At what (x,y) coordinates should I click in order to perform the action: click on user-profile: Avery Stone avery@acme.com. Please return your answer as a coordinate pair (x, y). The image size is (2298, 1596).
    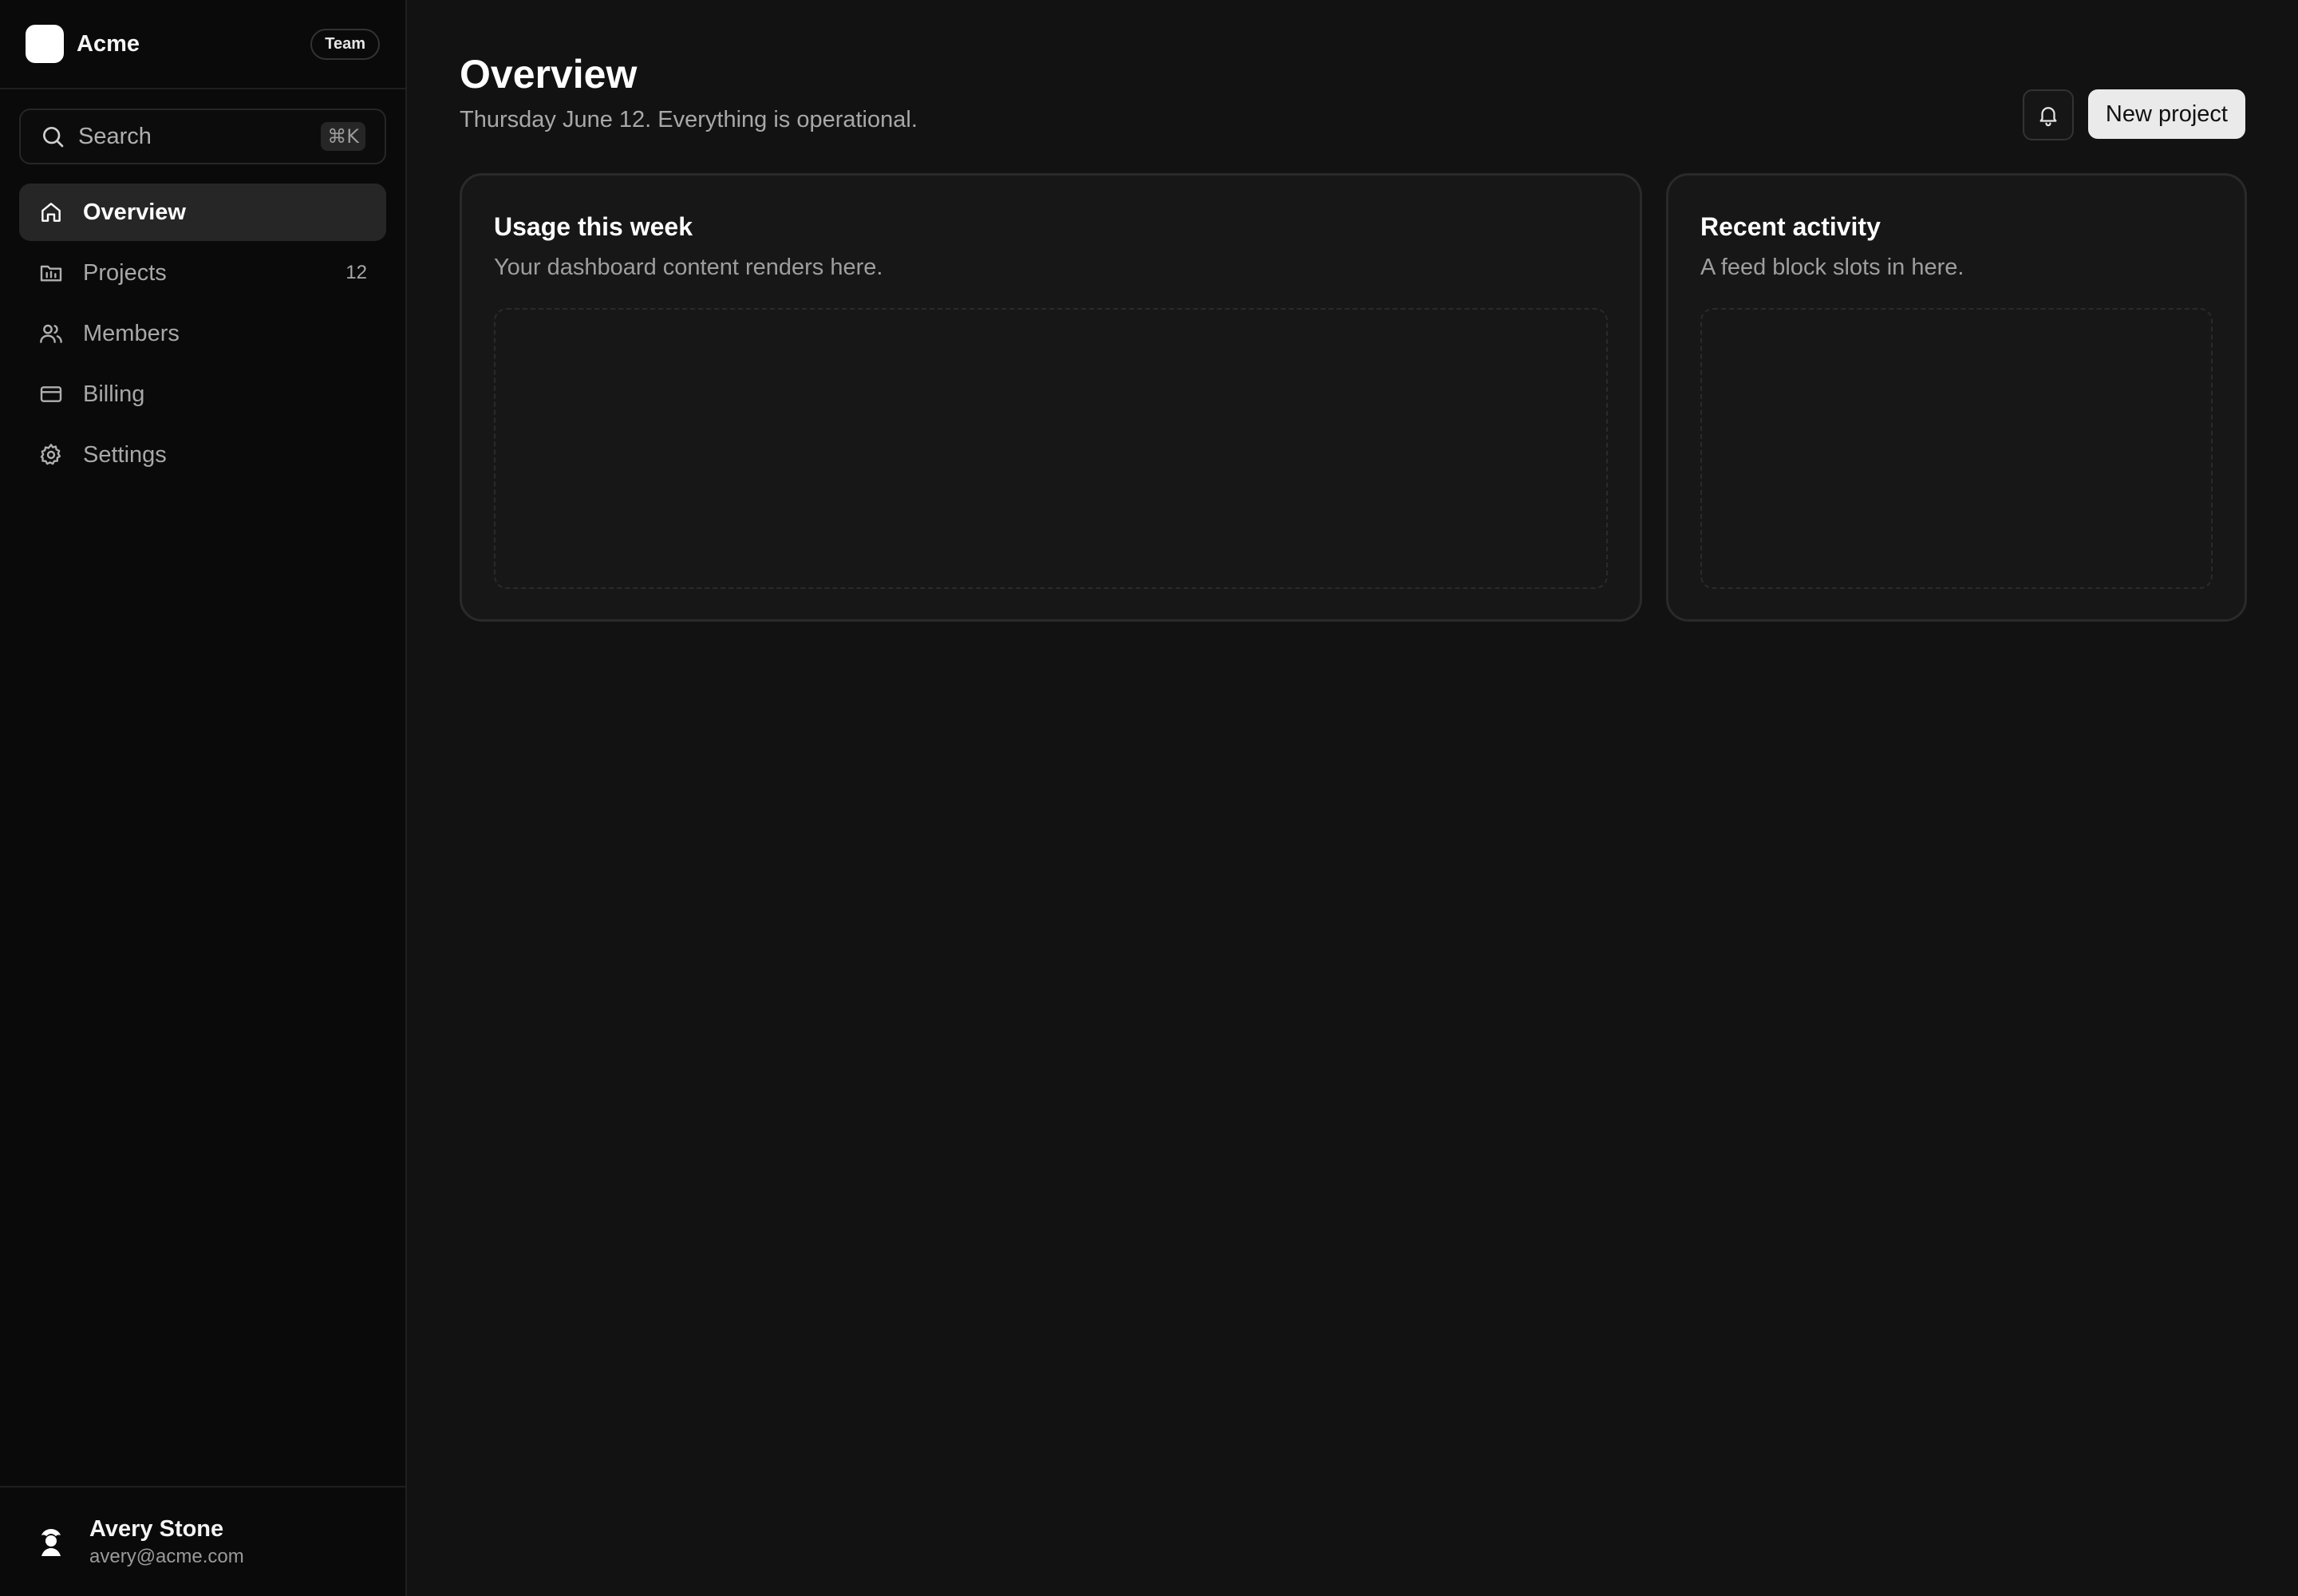
    Looking at the image, I should click on (203, 1541).